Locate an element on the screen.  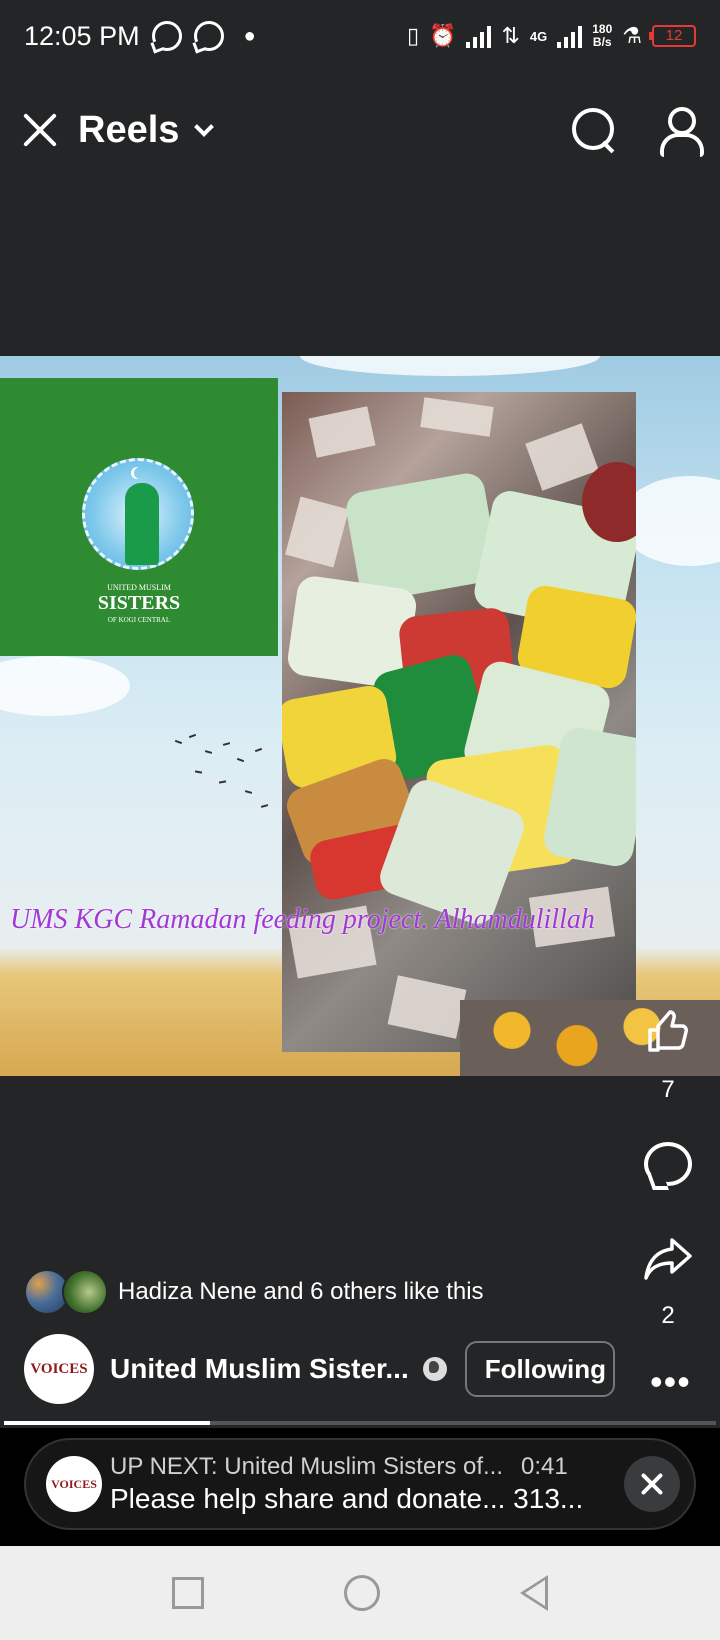
reels-header: Reels is located at coordinates (360, 130).